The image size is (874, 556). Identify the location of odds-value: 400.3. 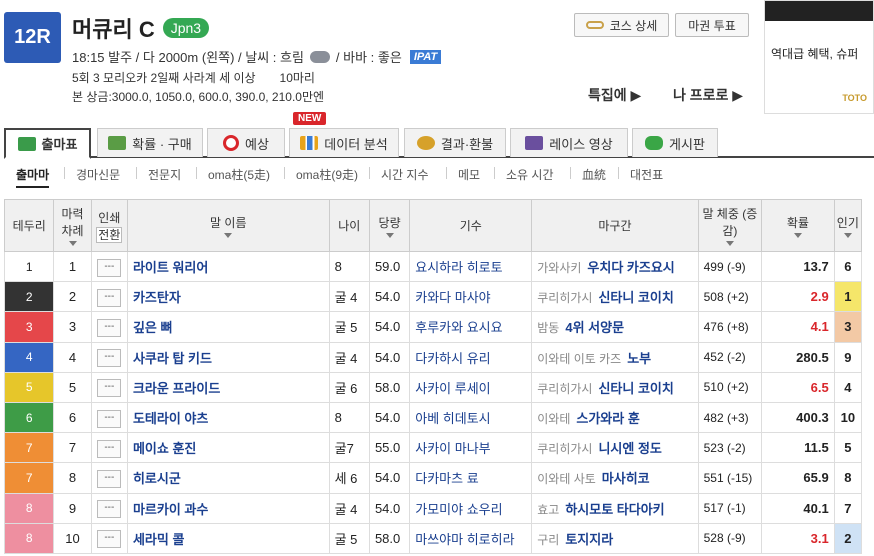
(798, 417).